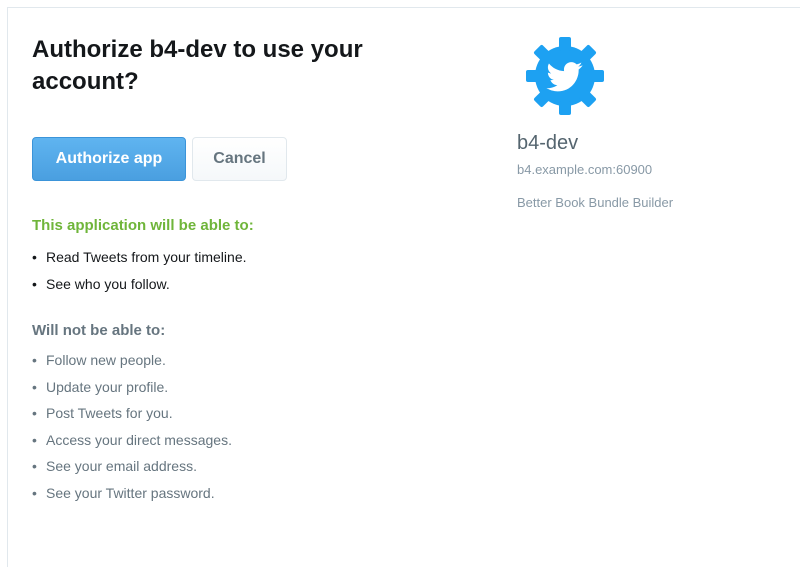 The image size is (800, 567). Describe the element at coordinates (121, 466) in the screenshot. I see `permission-text: See your email address.` at that location.